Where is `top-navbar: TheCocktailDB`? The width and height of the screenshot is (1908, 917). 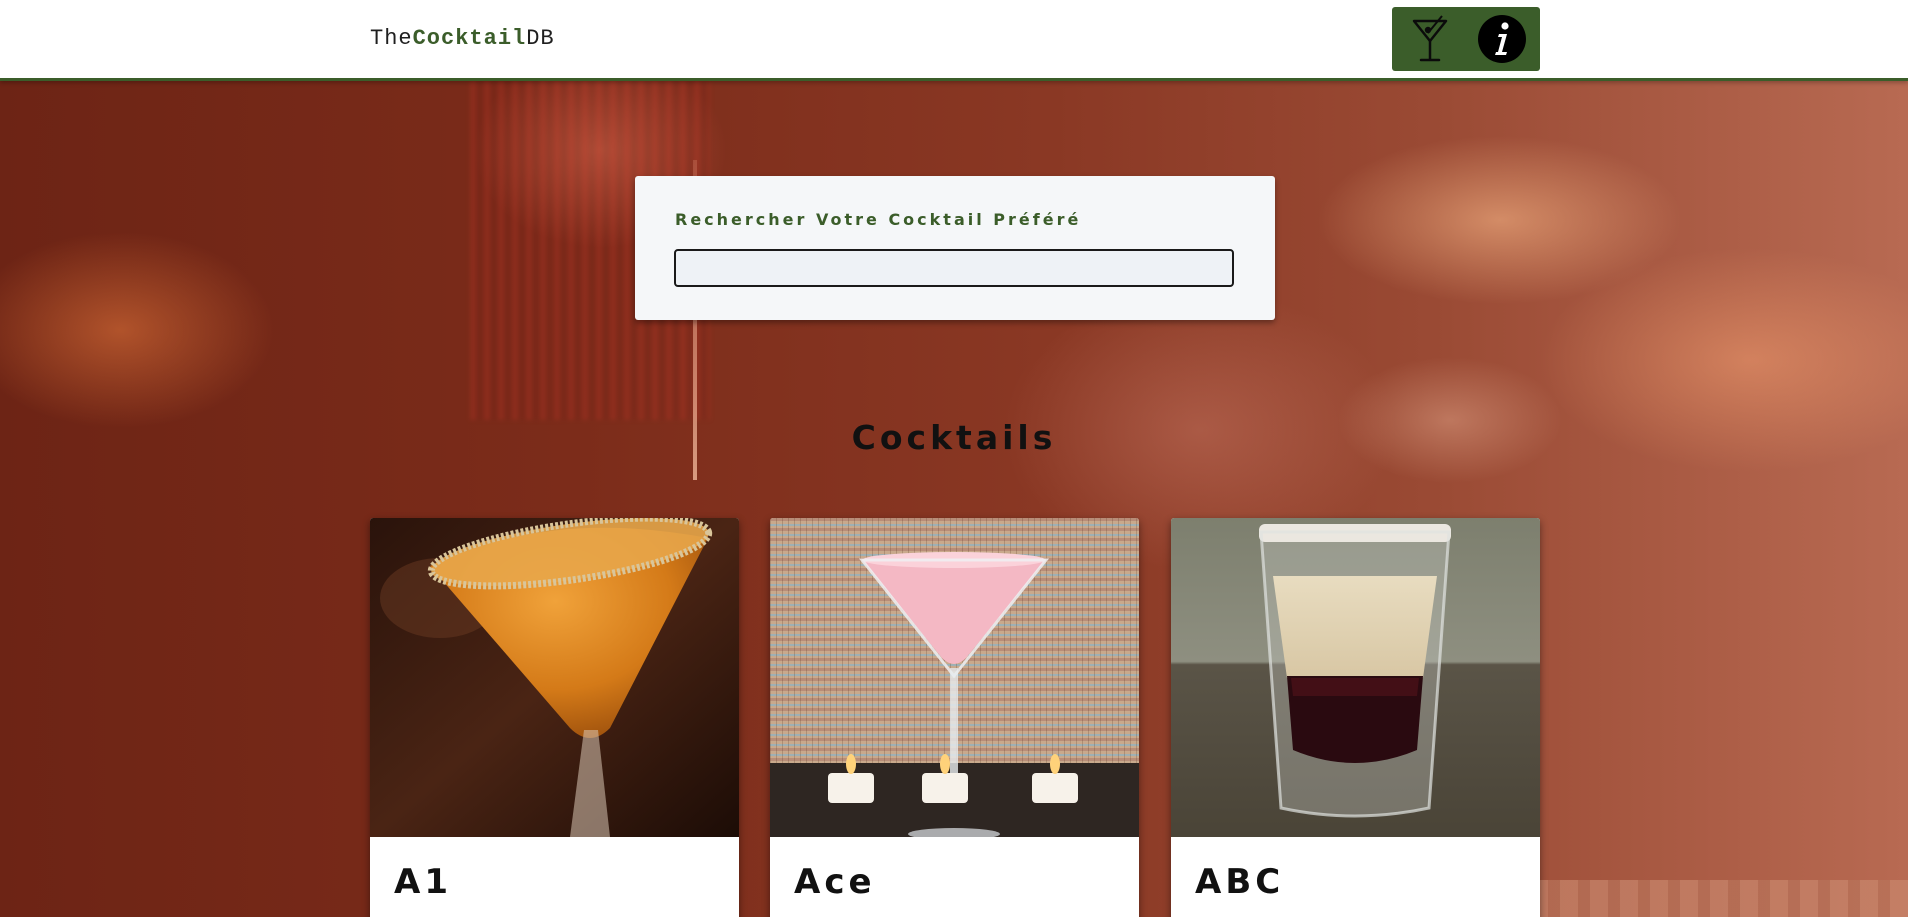 top-navbar: TheCocktailDB is located at coordinates (954, 40).